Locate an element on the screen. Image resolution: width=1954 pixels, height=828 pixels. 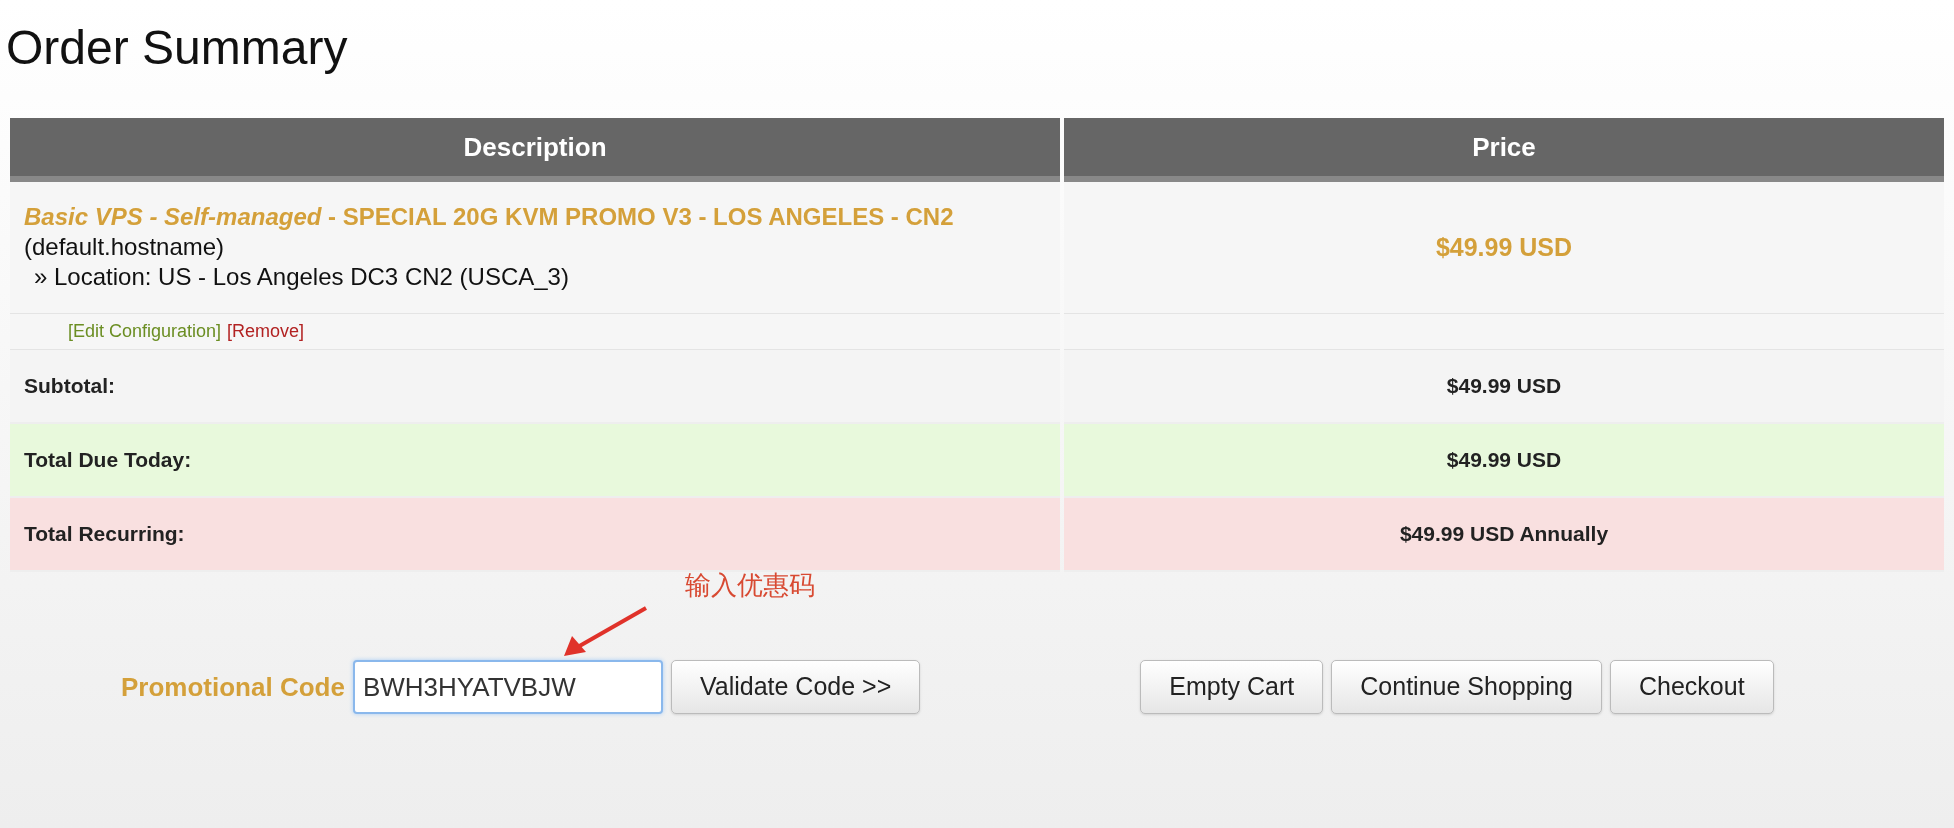
page-title: Order Summary is located at coordinates (176, 48).